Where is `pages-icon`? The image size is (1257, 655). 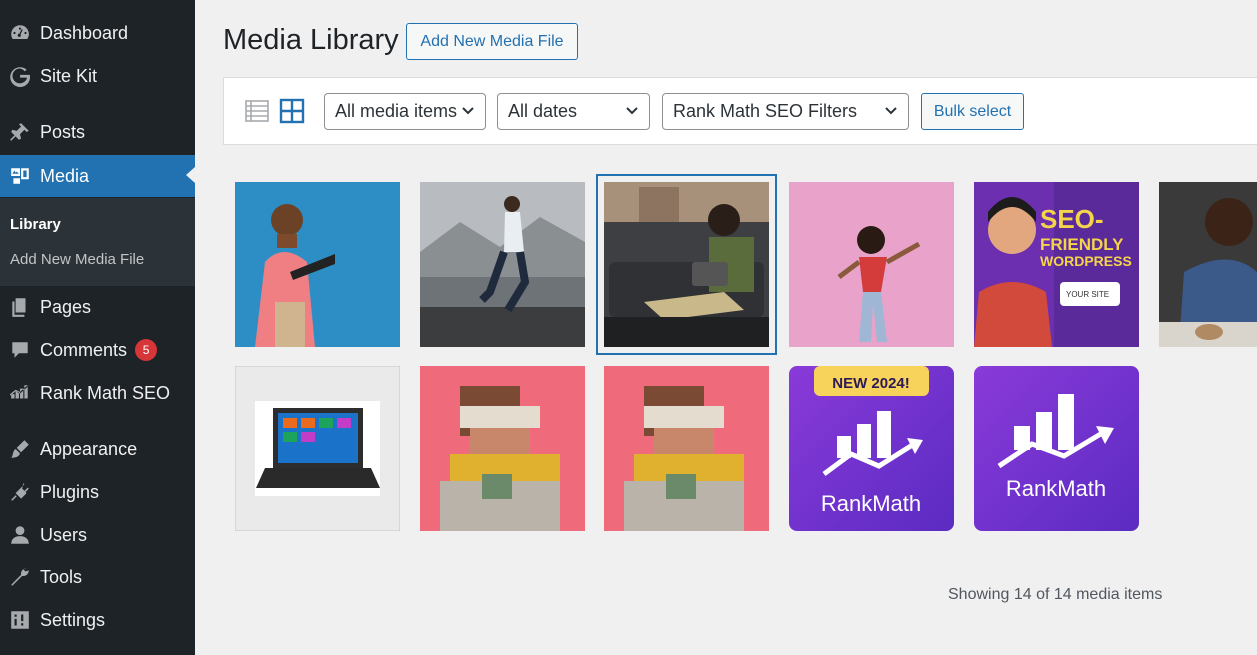
pages-icon is located at coordinates (20, 307).